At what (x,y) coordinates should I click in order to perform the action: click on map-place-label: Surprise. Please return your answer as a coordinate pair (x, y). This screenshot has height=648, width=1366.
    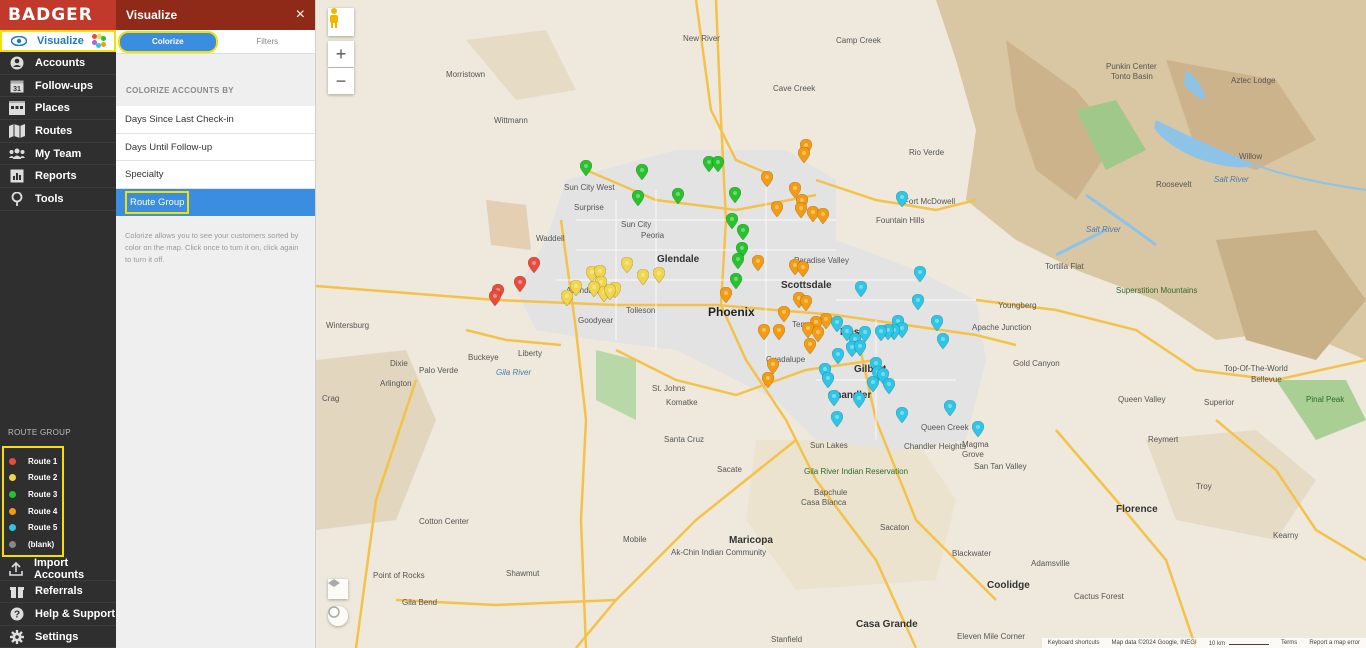
    Looking at the image, I should click on (589, 207).